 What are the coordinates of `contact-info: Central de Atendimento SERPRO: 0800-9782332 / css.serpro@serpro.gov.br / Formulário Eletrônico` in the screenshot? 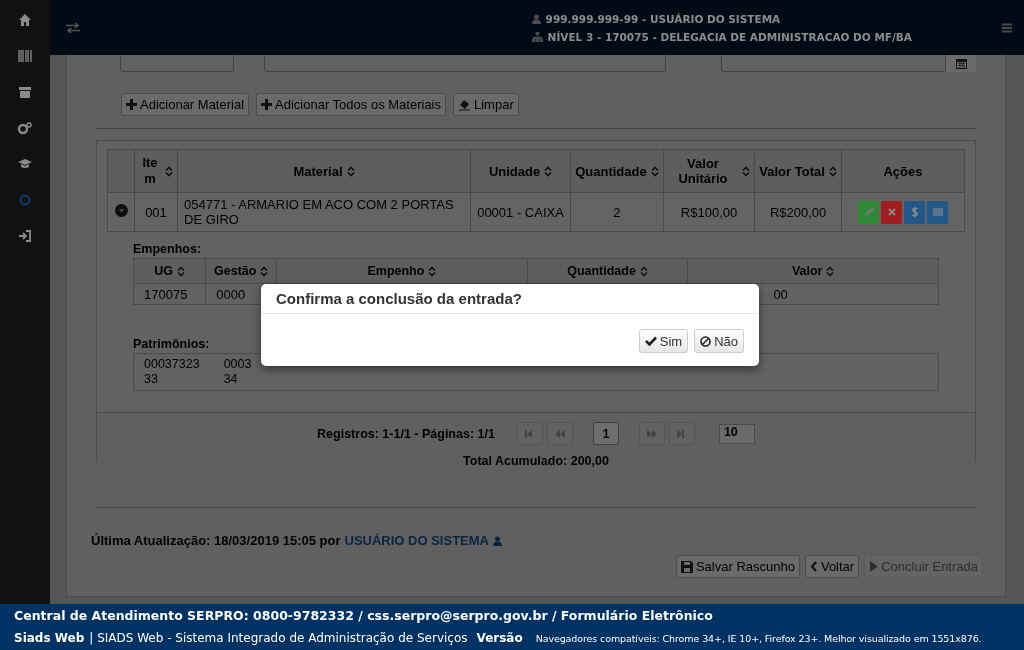 It's located at (364, 616).